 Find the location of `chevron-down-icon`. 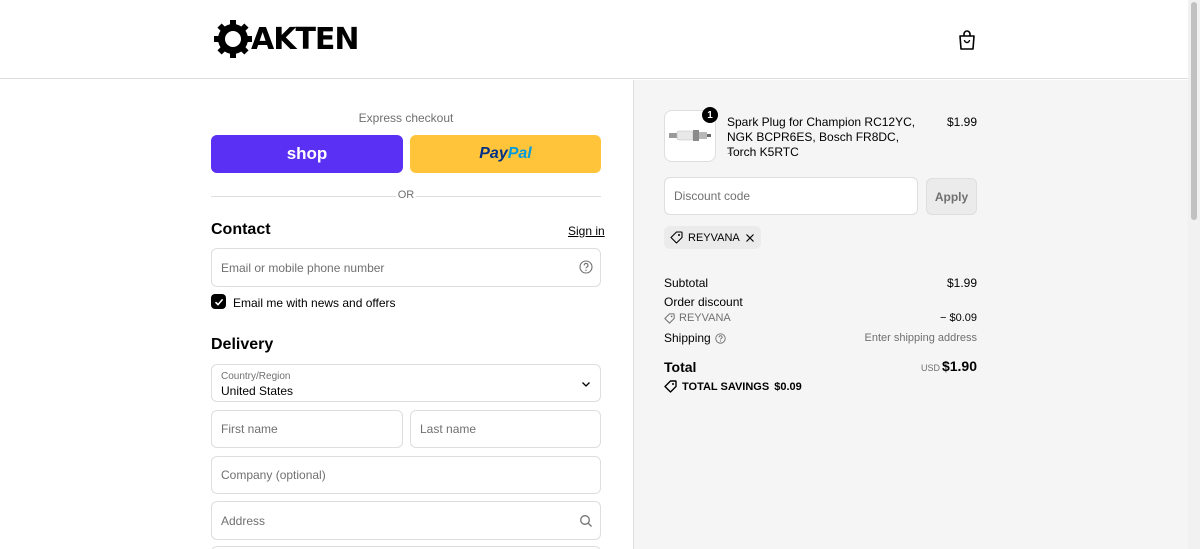

chevron-down-icon is located at coordinates (586, 384).